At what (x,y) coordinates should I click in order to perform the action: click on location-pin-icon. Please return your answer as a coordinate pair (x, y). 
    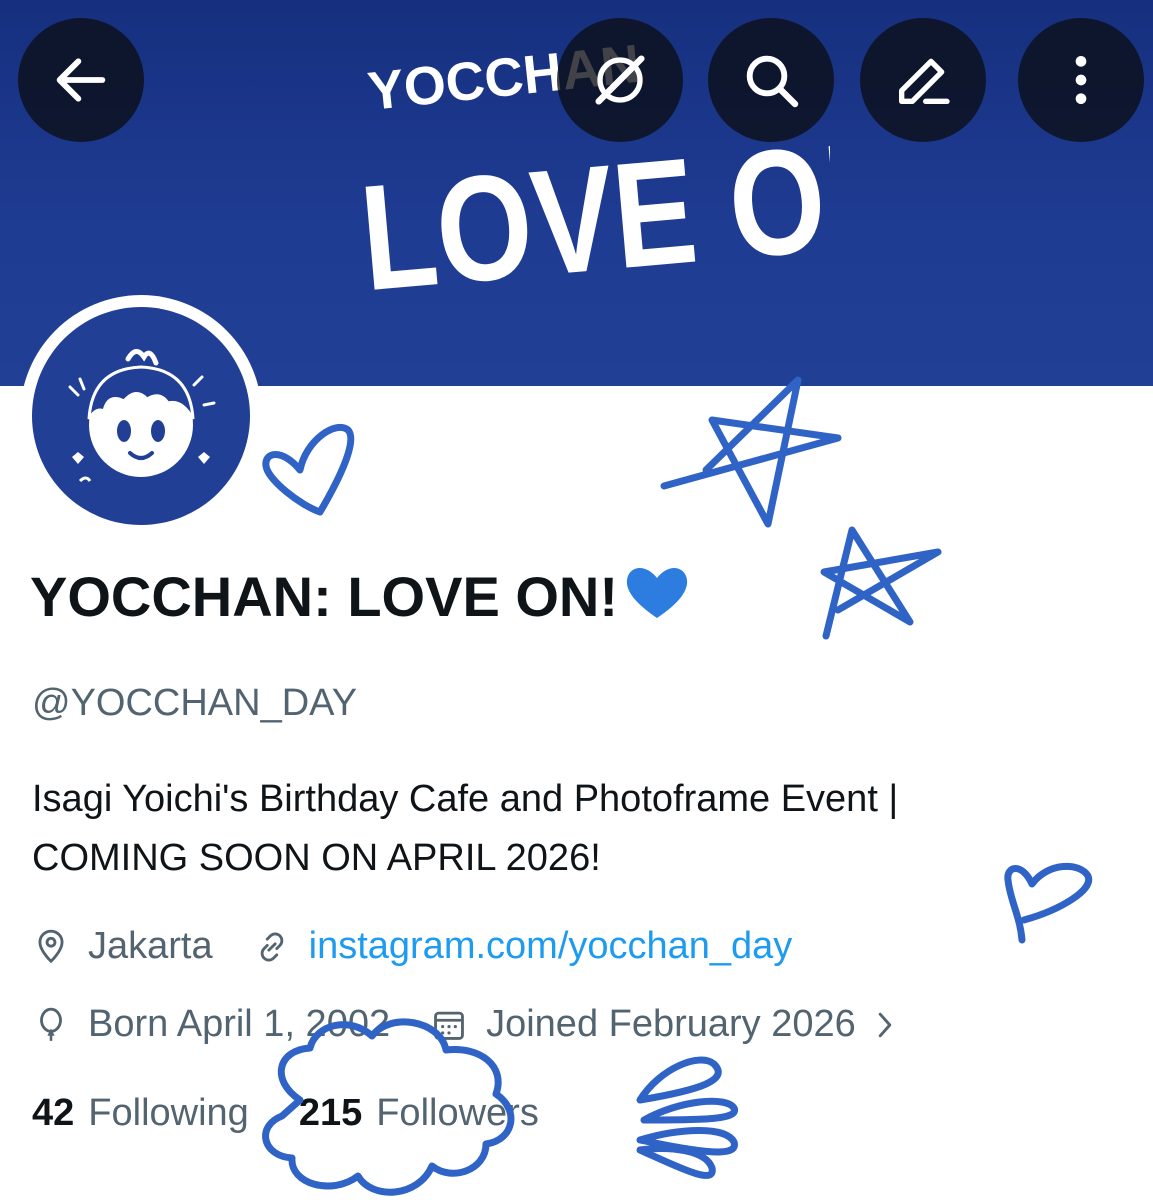
    Looking at the image, I should click on (51, 947).